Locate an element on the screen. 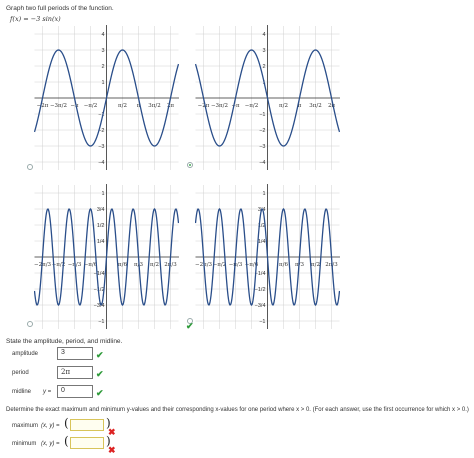 Image resolution: width=474 pixels, height=458 pixels. period-check-icon: ✔ is located at coordinates (100, 374).